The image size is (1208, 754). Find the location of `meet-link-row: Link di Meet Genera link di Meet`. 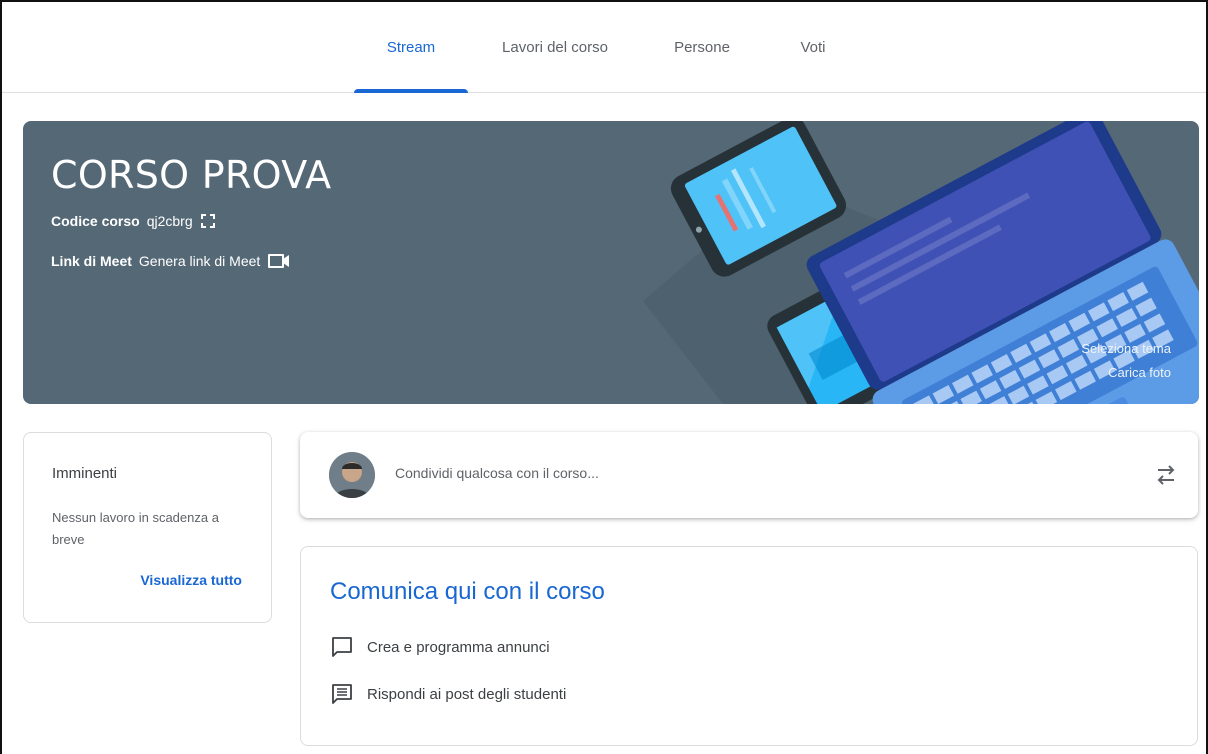

meet-link-row: Link di Meet Genera link di Meet is located at coordinates (171, 261).